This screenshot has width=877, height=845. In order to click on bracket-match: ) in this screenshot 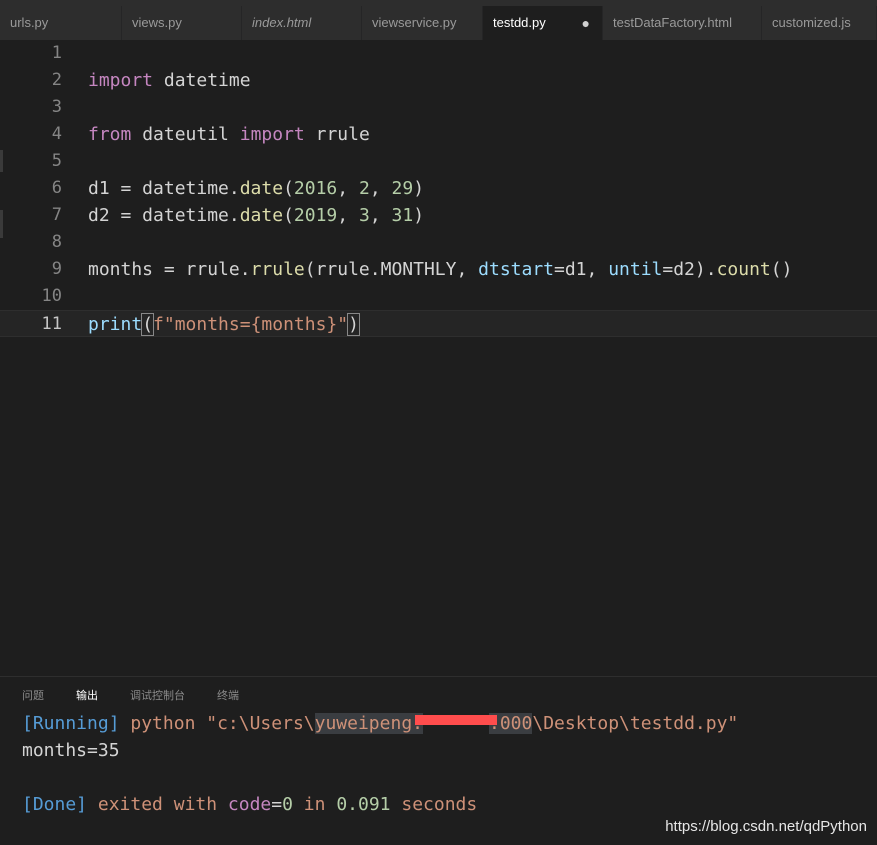, I will do `click(353, 324)`.